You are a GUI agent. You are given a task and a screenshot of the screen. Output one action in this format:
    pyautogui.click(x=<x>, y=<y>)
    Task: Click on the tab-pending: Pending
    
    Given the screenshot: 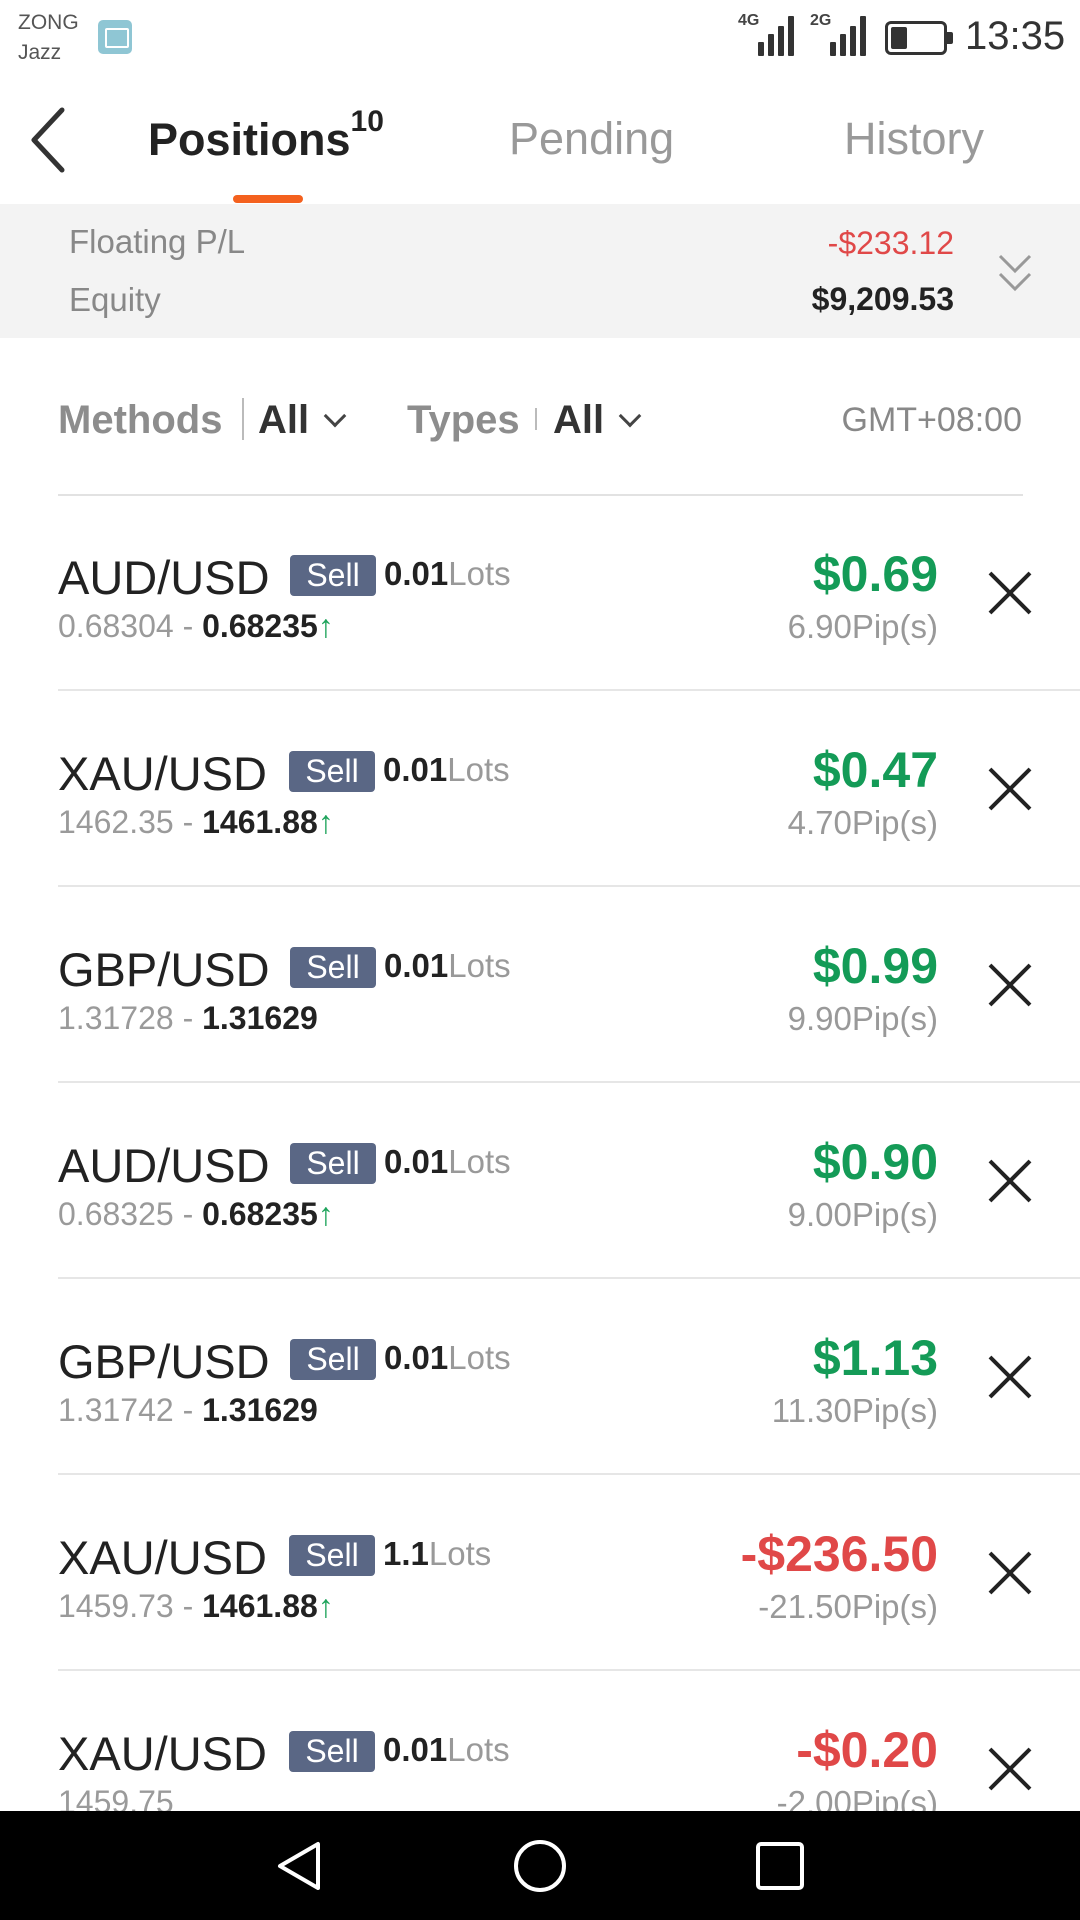 What is the action you would take?
    pyautogui.click(x=591, y=139)
    